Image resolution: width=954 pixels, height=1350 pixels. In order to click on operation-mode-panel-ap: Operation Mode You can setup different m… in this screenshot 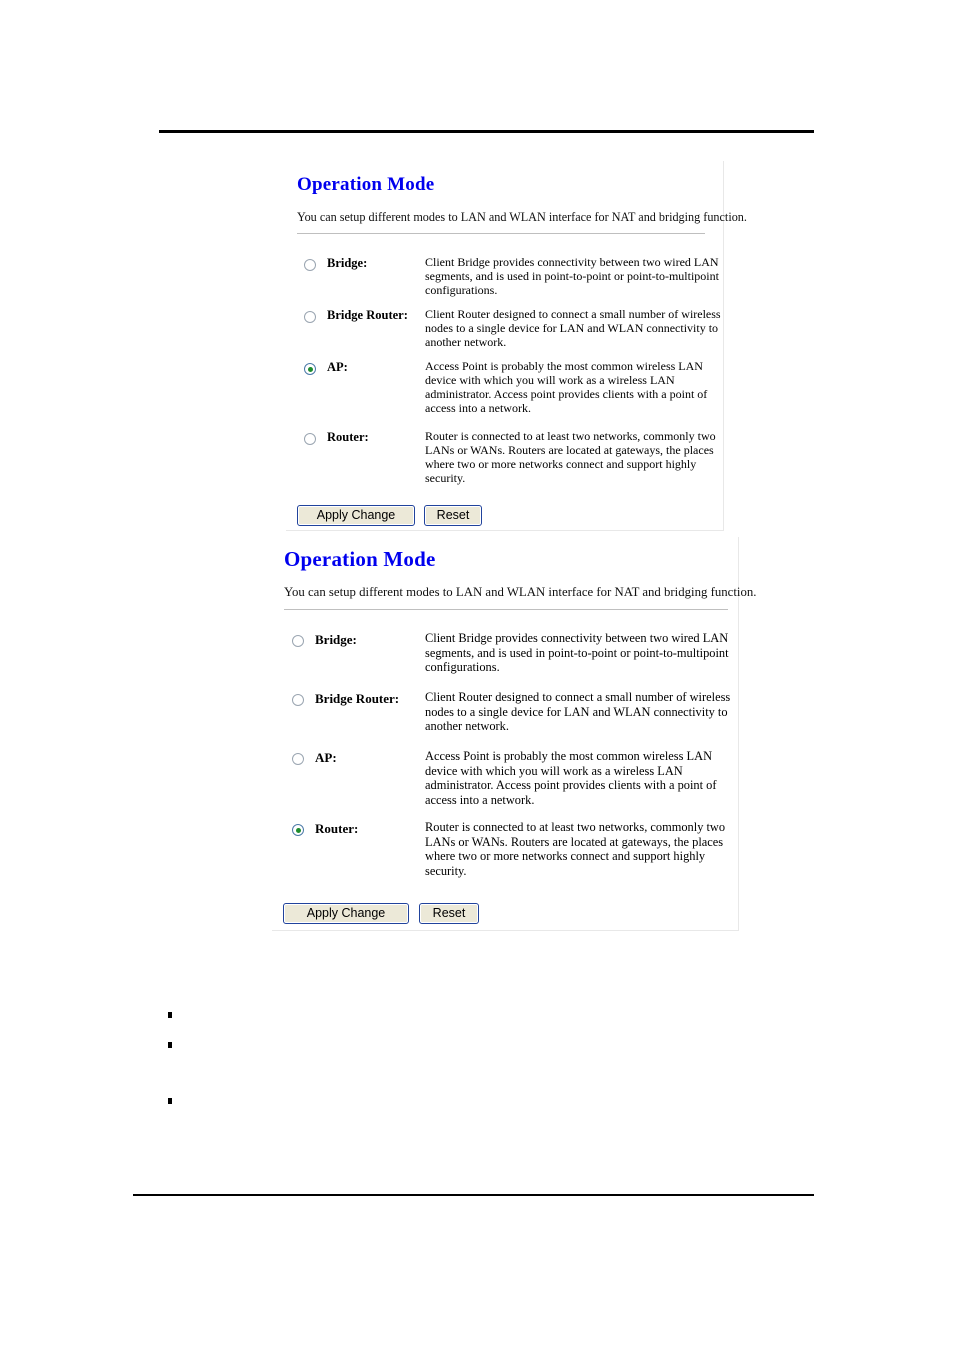, I will do `click(516, 346)`.